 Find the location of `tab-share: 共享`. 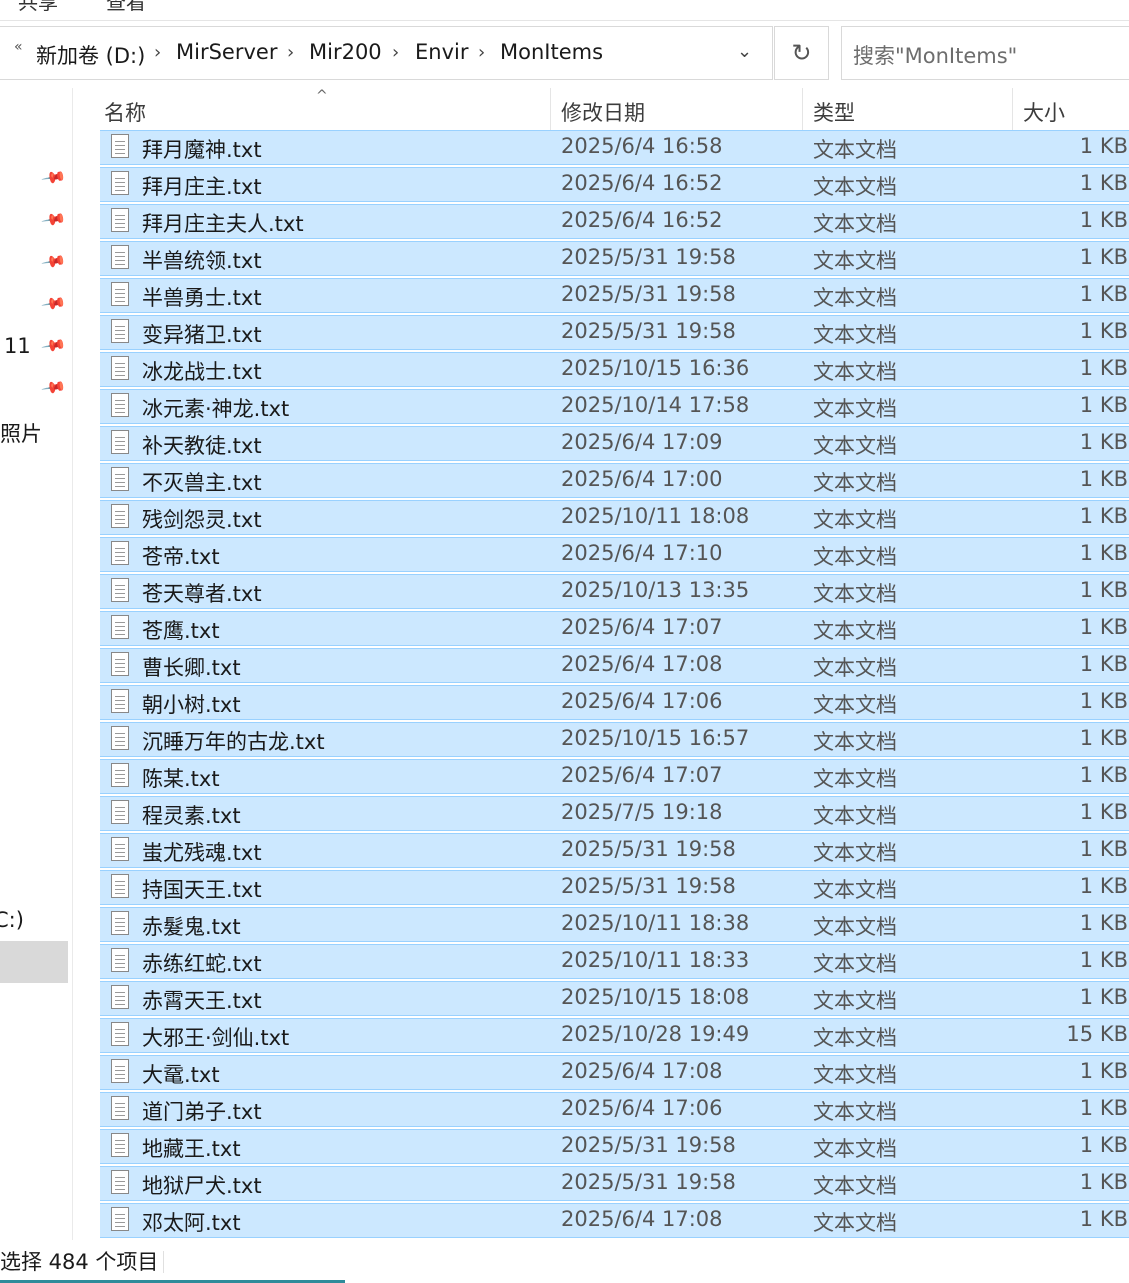

tab-share: 共享 is located at coordinates (38, 7).